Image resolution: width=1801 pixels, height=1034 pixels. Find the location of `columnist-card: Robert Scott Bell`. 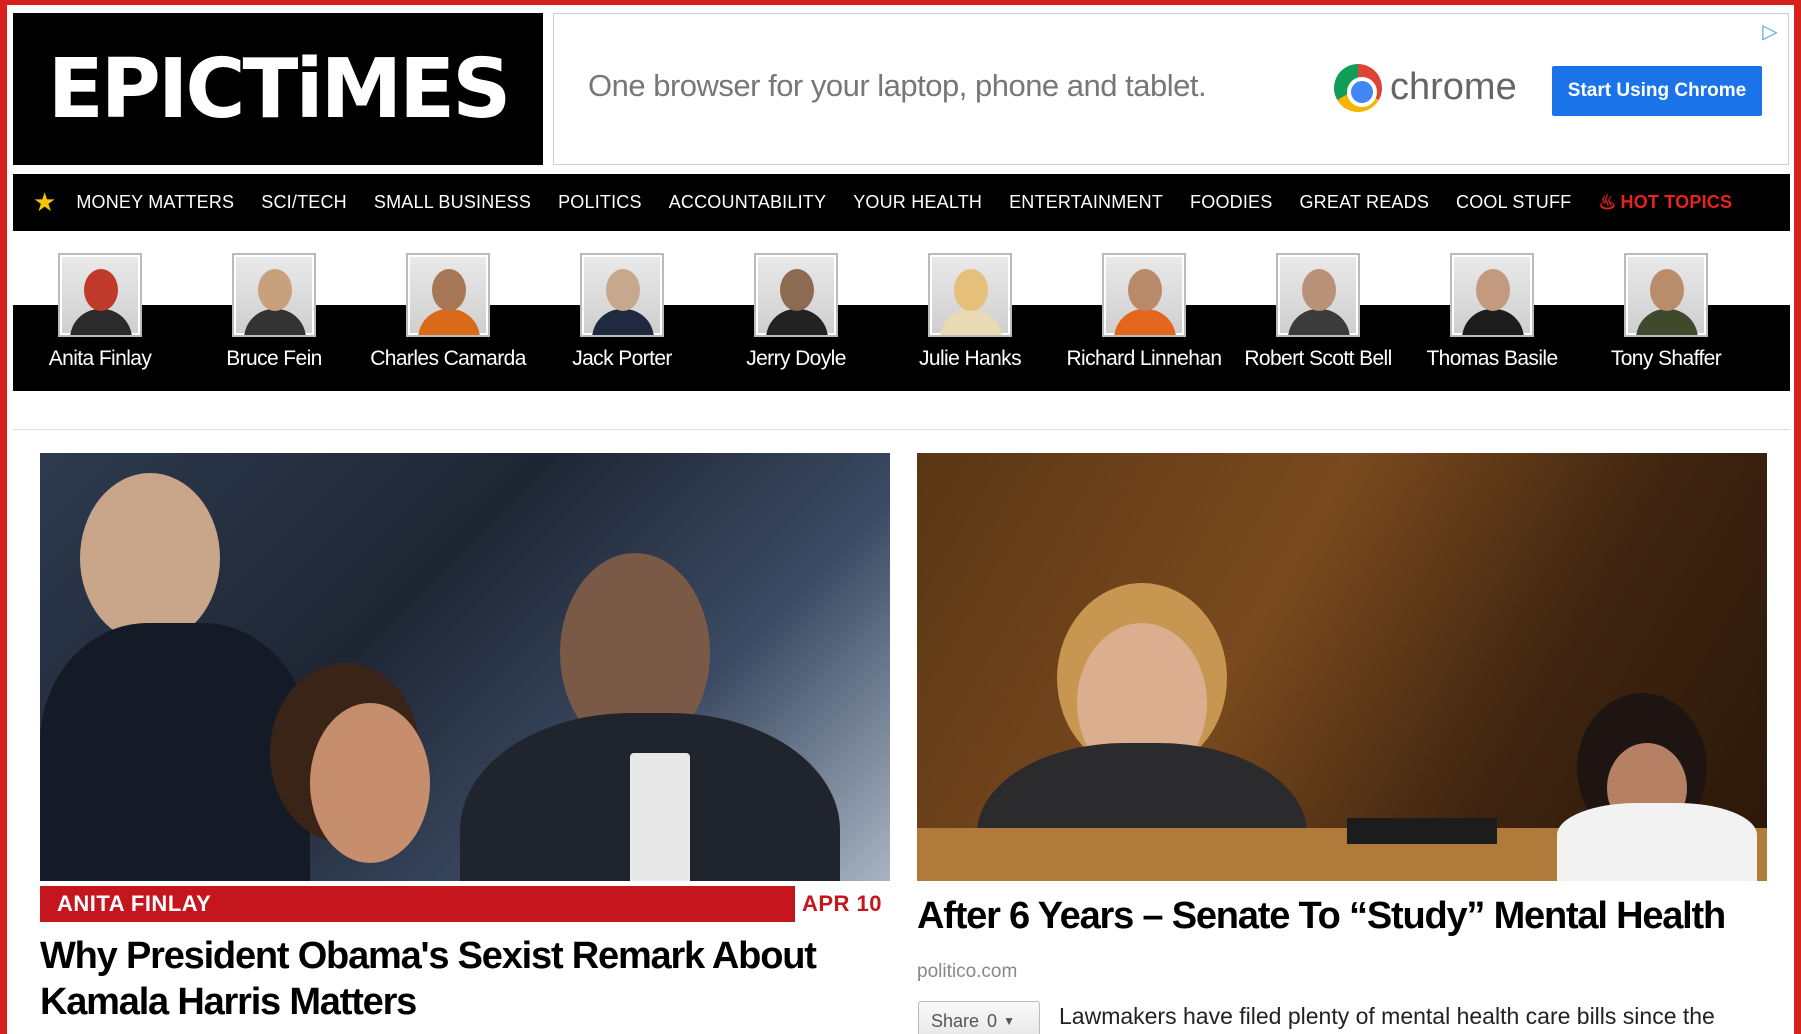

columnist-card: Robert Scott Bell is located at coordinates (1318, 322).